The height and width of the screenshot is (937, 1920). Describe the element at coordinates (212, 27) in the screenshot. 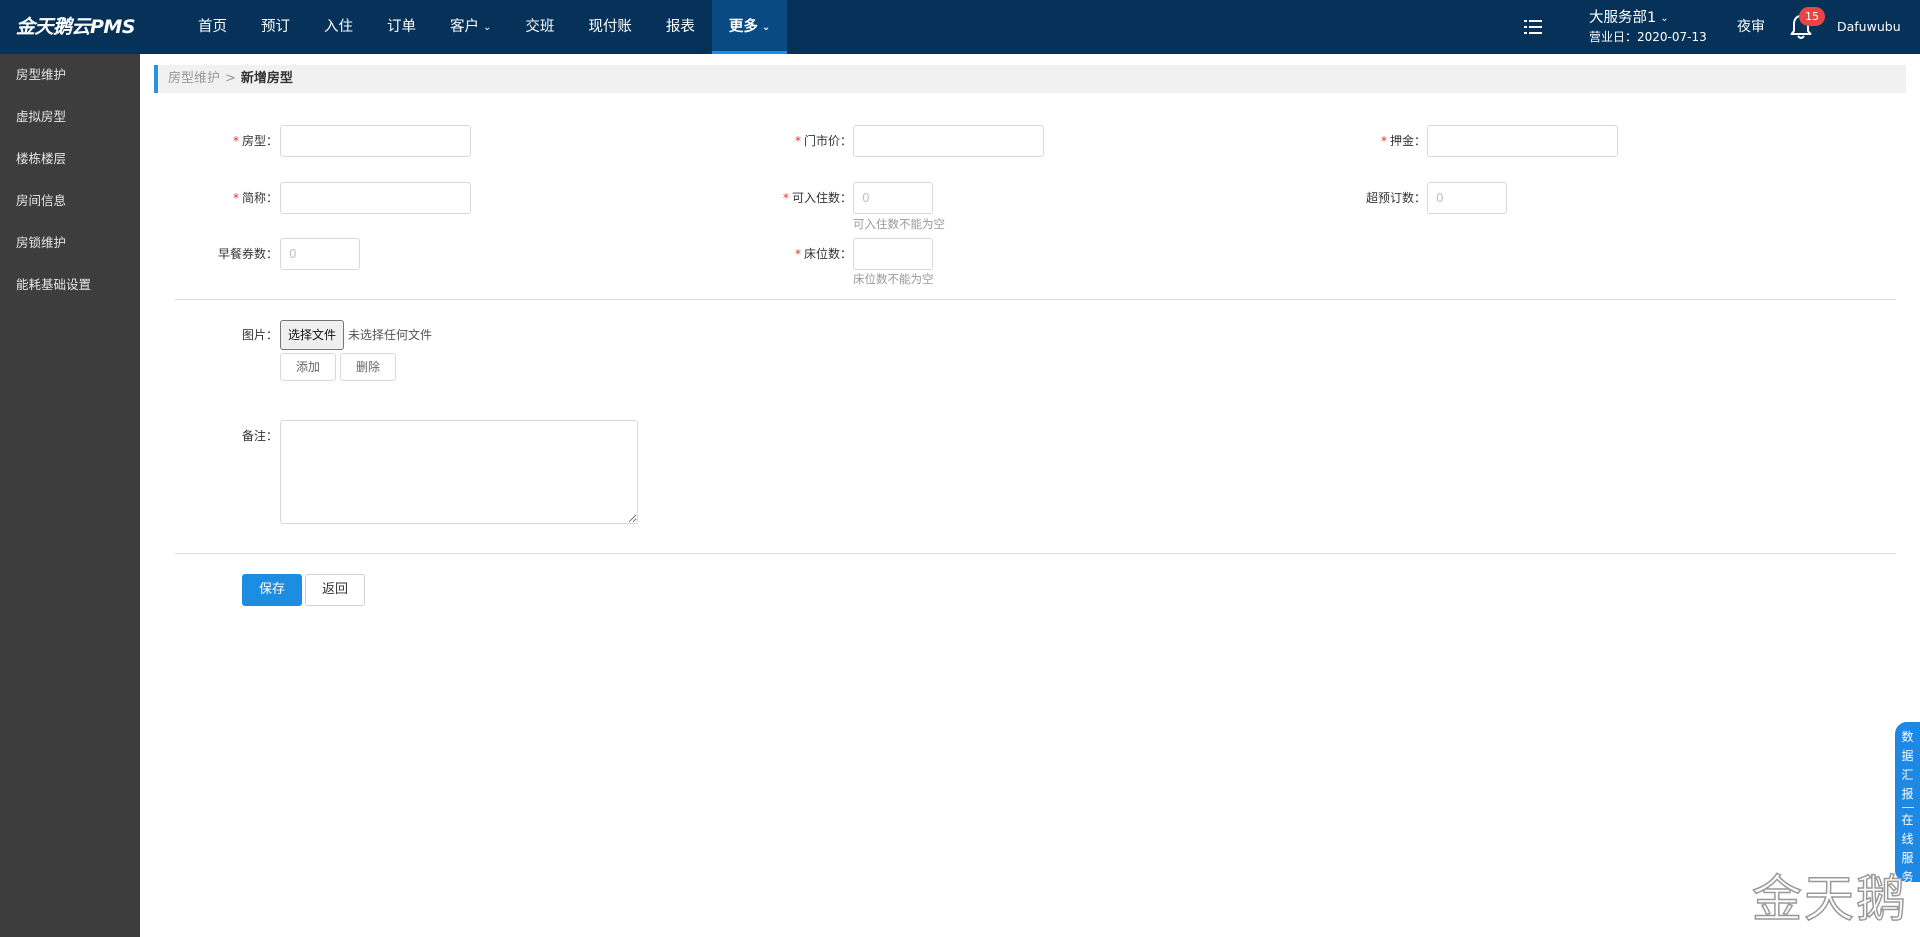

I see `nav-home: 首页` at that location.